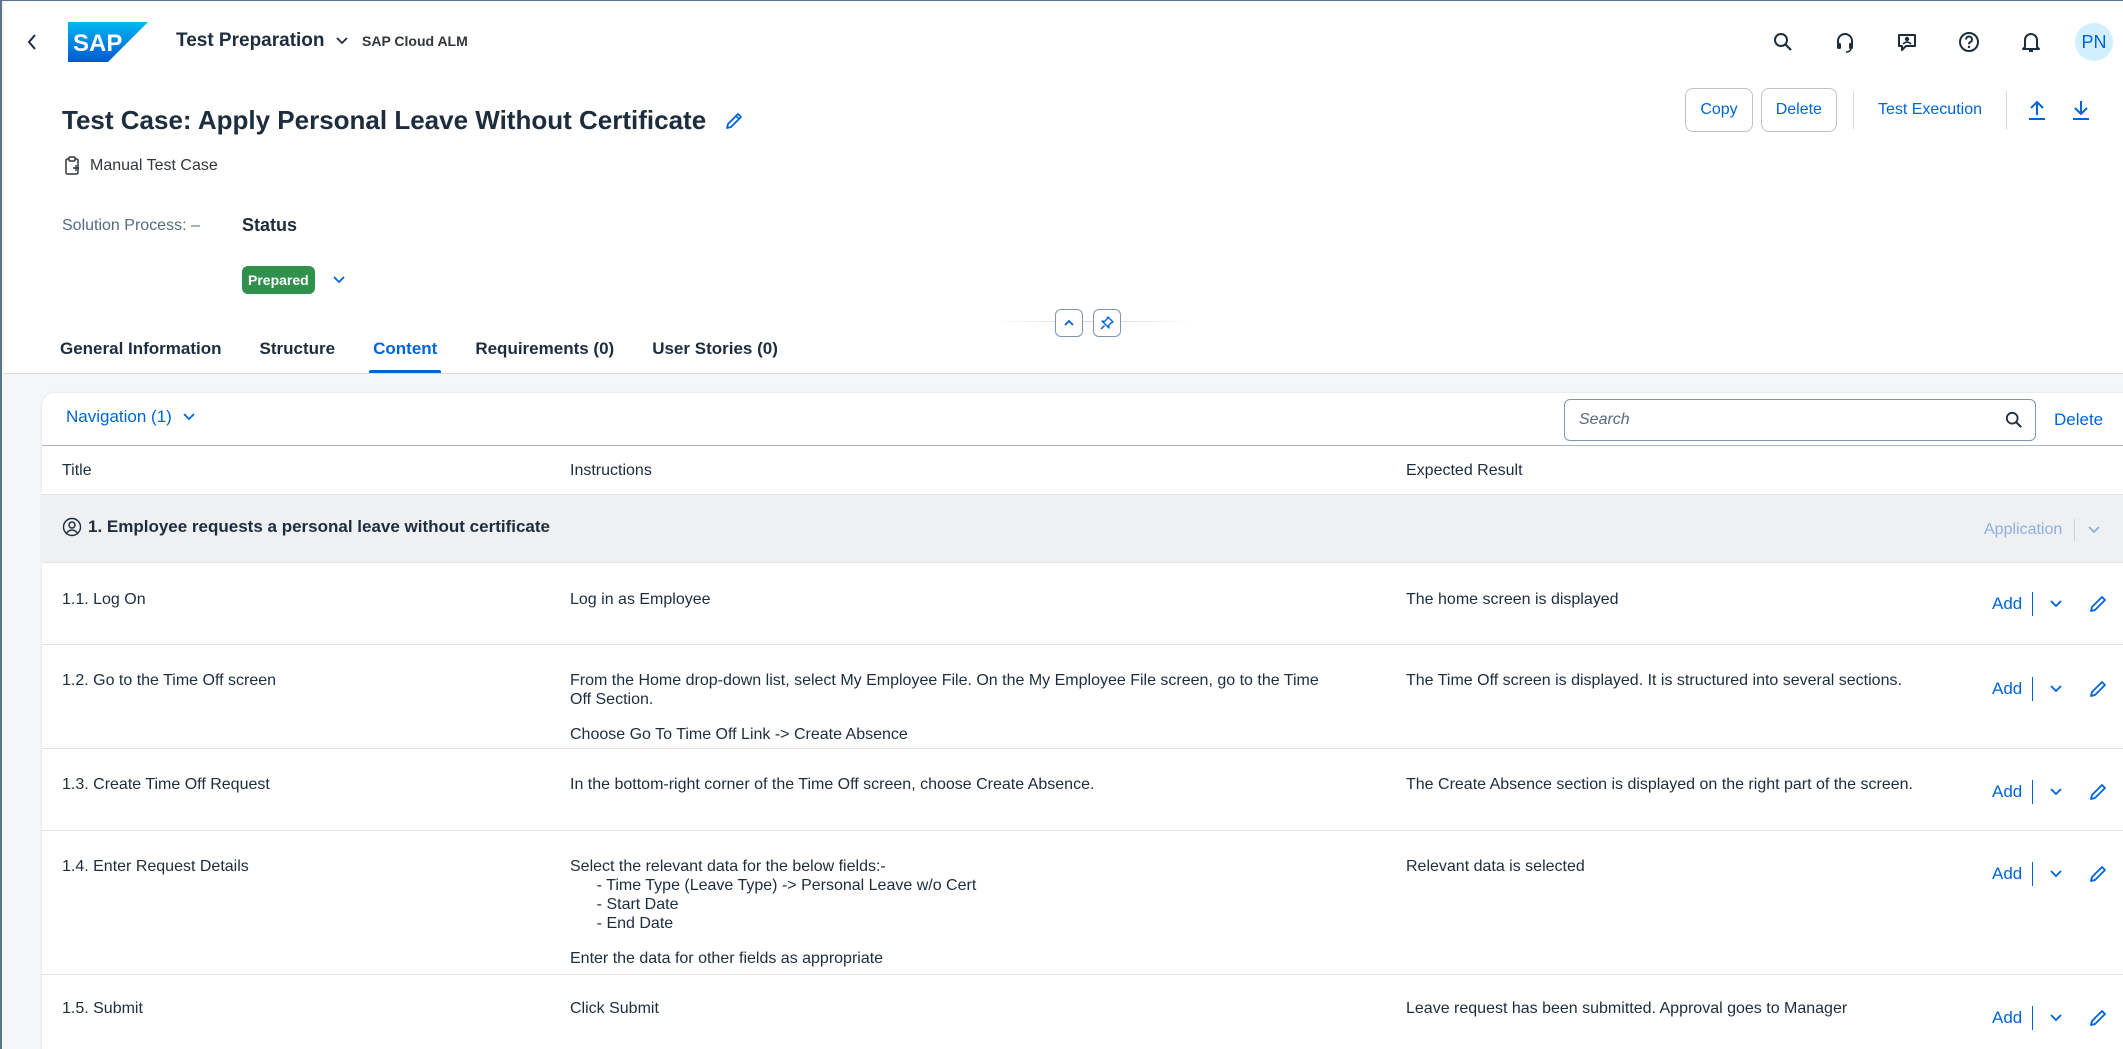 Image resolution: width=2123 pixels, height=1049 pixels. I want to click on search-icon, so click(2013, 419).